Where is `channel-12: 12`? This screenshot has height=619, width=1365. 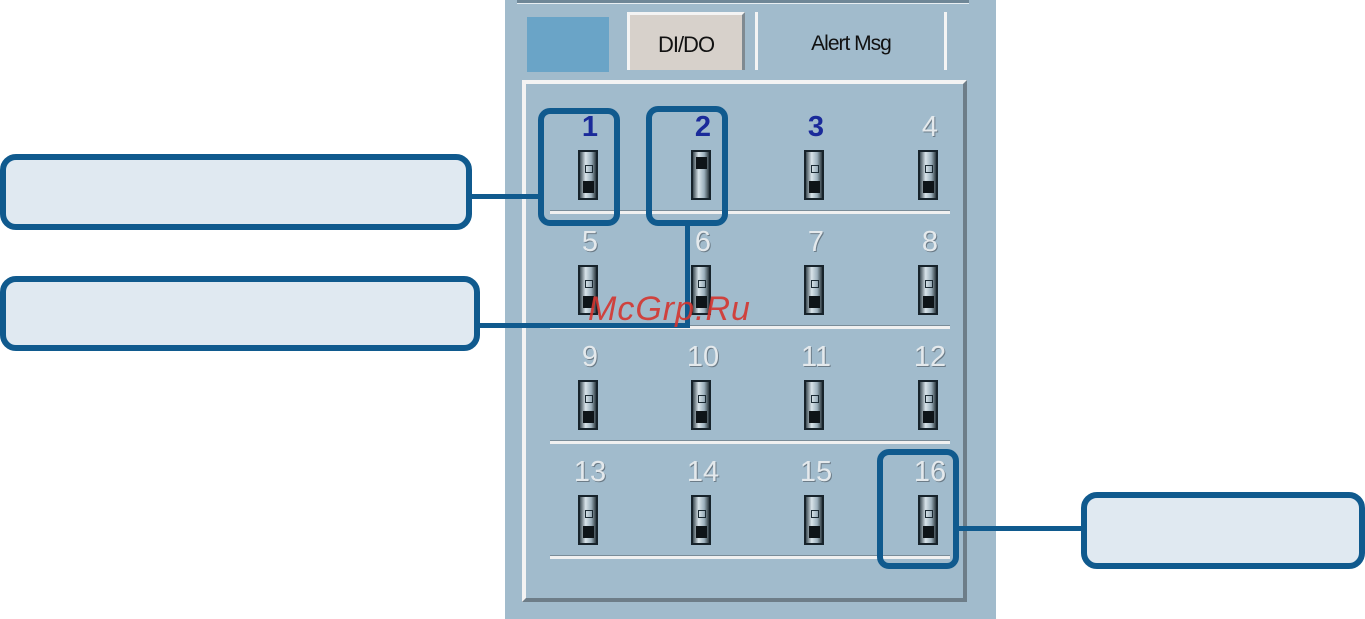
channel-12: 12 is located at coordinates (930, 386).